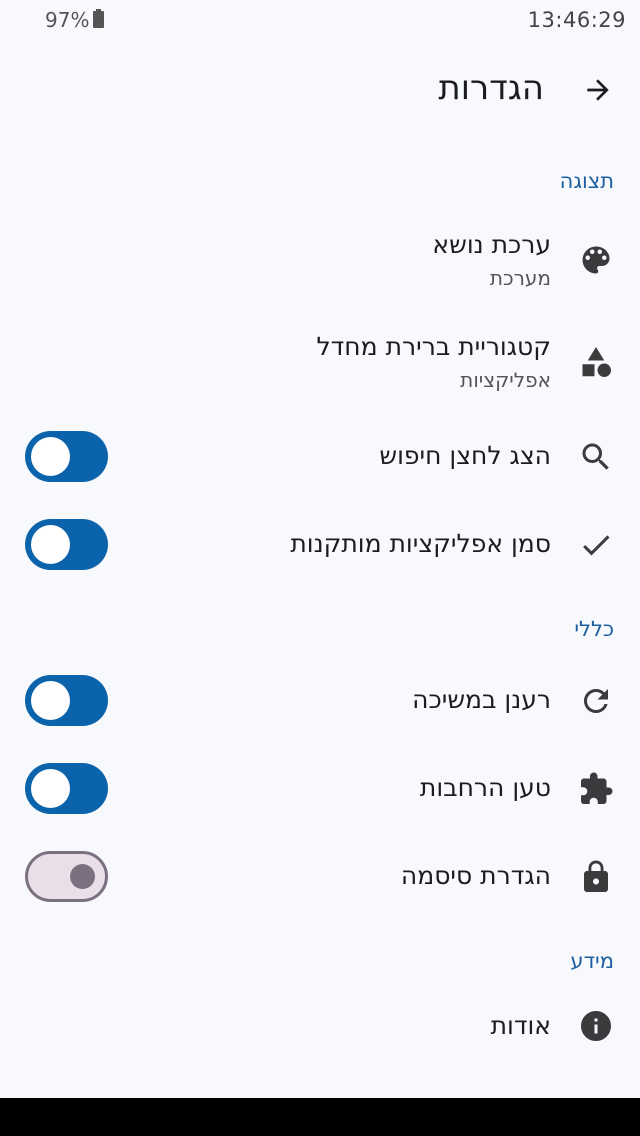 The width and height of the screenshot is (640, 1136). I want to click on page-title: הגדרות, so click(491, 88).